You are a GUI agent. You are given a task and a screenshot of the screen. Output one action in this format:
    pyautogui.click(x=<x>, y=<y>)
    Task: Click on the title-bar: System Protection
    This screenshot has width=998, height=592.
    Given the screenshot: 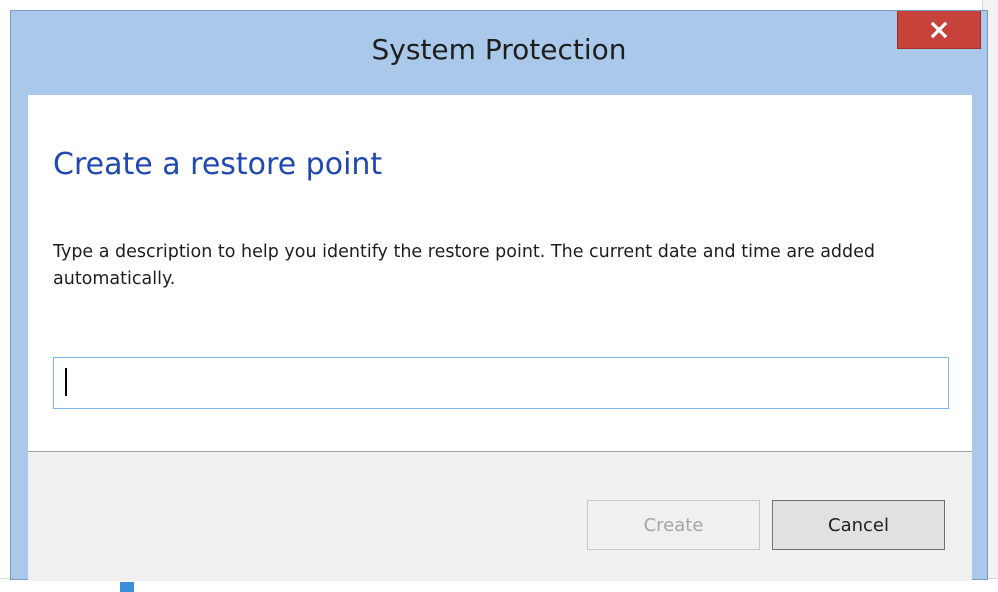 What is the action you would take?
    pyautogui.click(x=499, y=53)
    